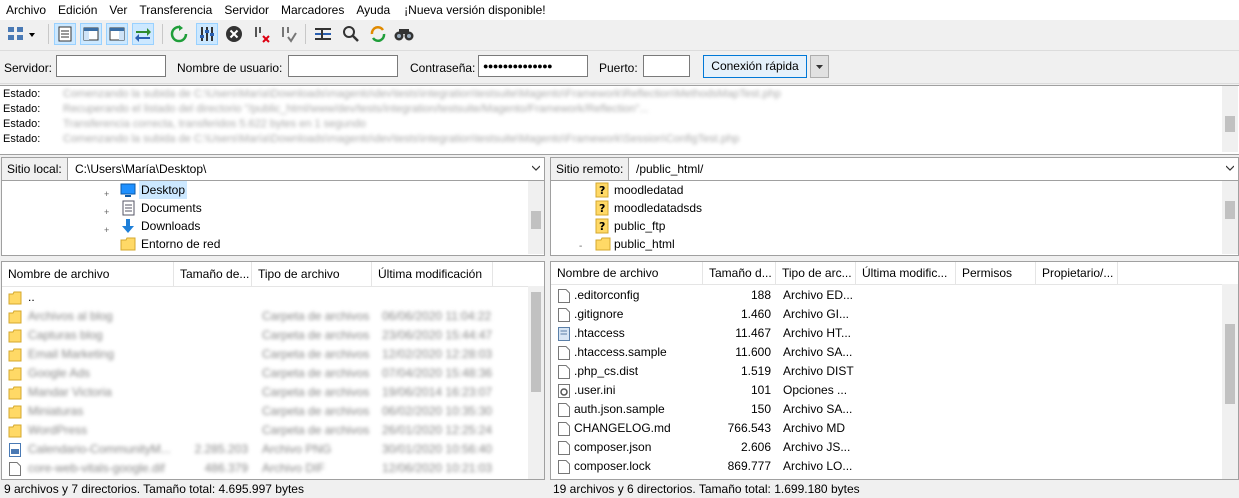 This screenshot has width=1239, height=498. I want to click on file-modified: 06/06/2020 11:04:22, so click(437, 316).